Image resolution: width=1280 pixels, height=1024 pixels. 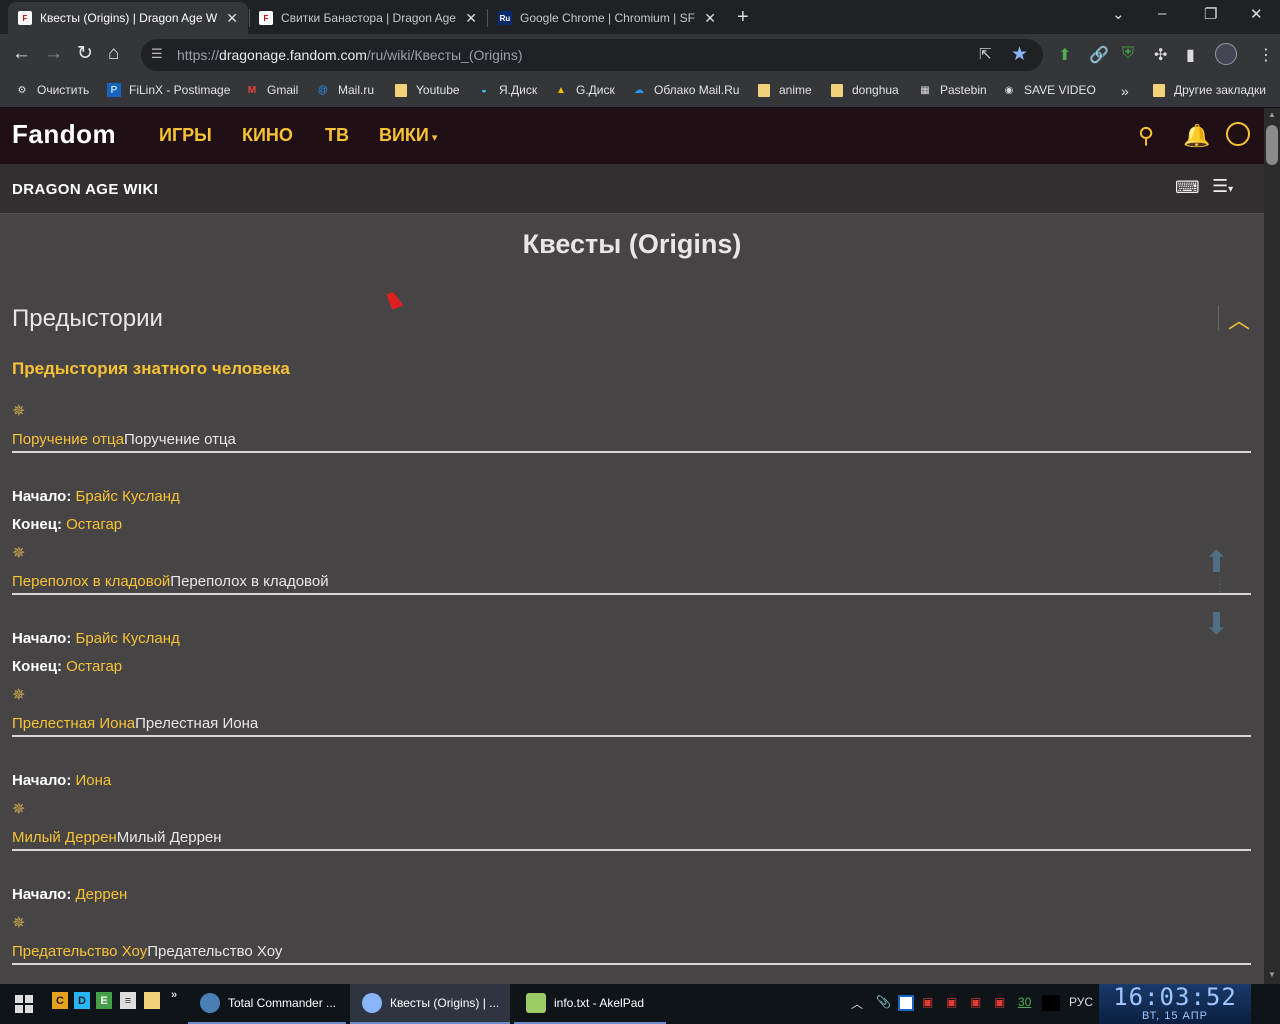 What do you see at coordinates (85, 54) in the screenshot?
I see `reload-icon: ↻` at bounding box center [85, 54].